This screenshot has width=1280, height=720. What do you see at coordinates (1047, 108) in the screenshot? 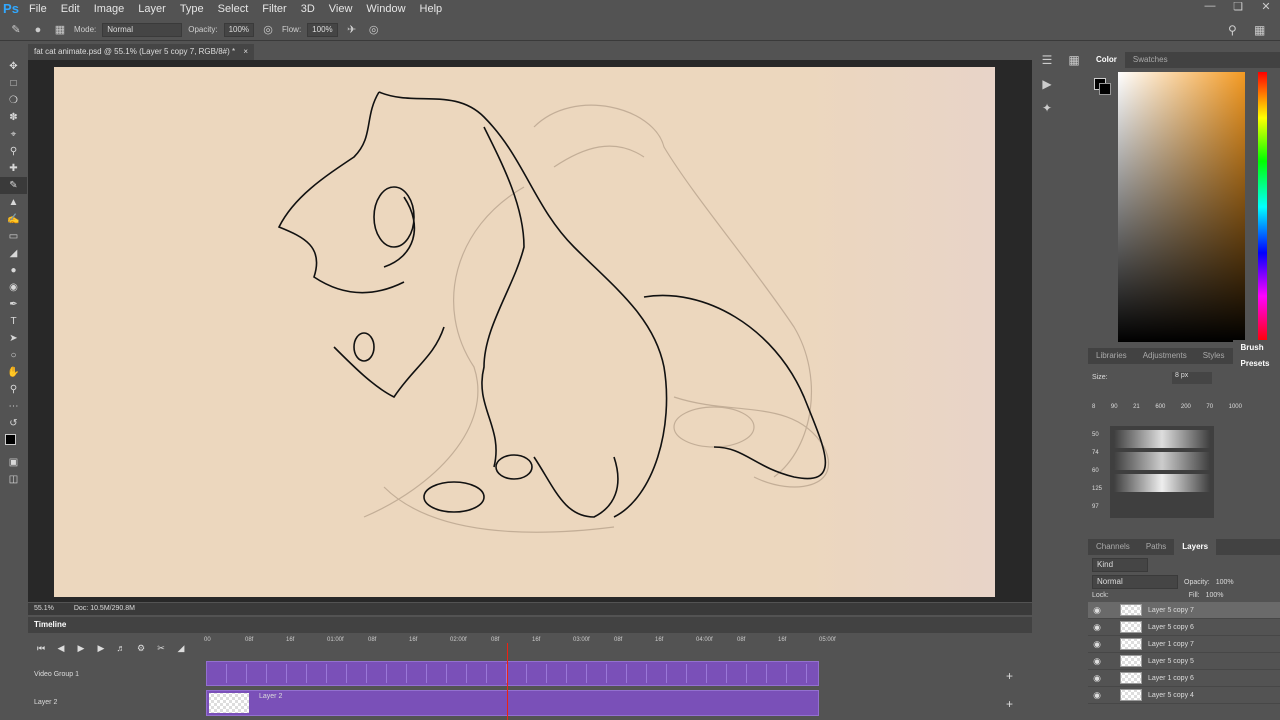
I see `tools-panel-icon: ✦` at bounding box center [1047, 108].